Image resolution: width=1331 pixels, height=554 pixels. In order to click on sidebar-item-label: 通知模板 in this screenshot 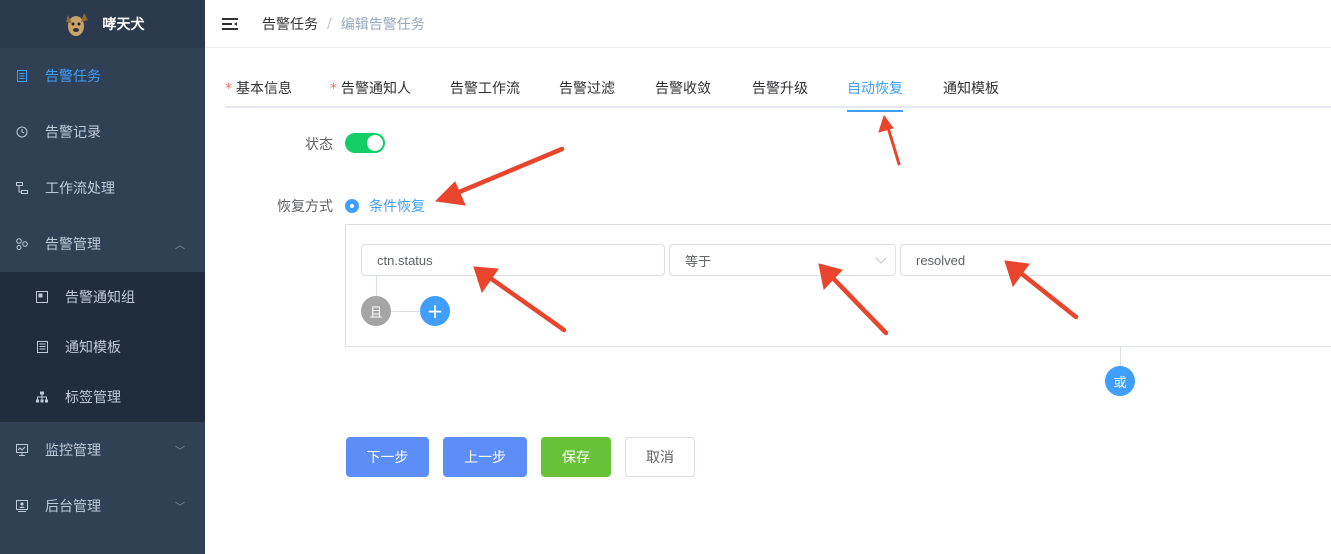, I will do `click(93, 348)`.